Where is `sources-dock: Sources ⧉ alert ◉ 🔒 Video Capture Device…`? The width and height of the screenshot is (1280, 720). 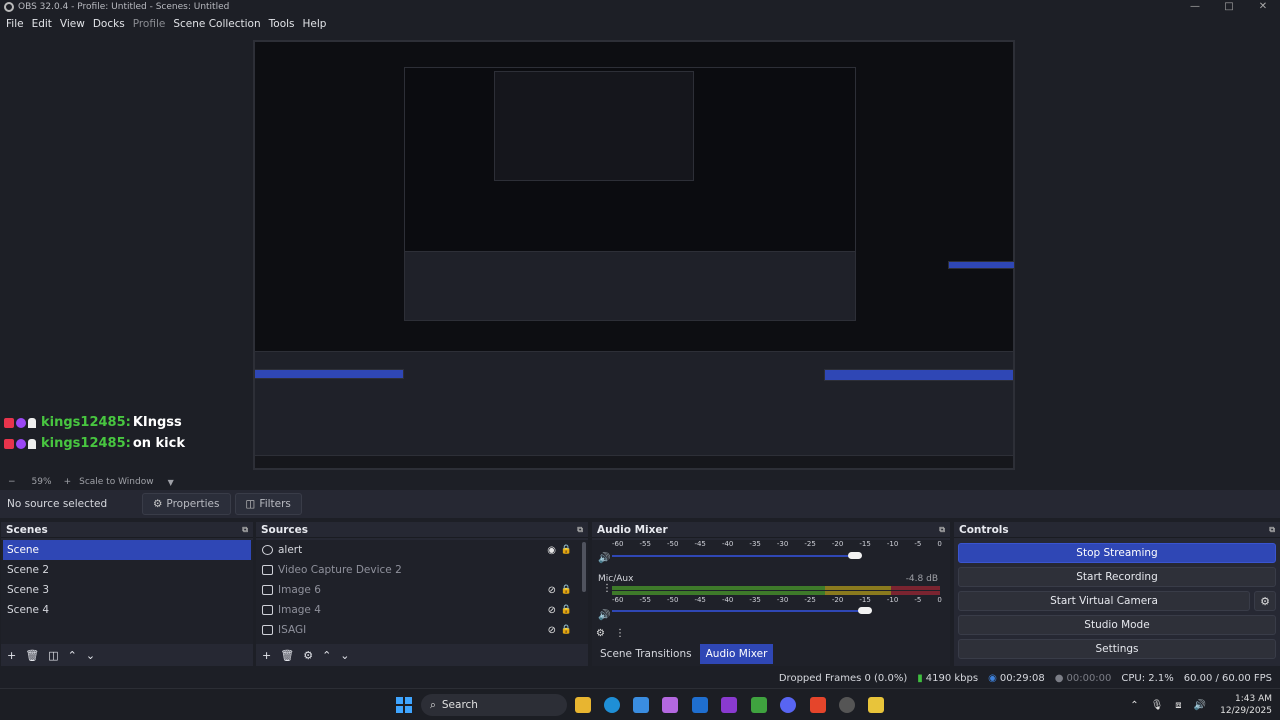 sources-dock: Sources ⧉ alert ◉ 🔒 Video Capture Device… is located at coordinates (422, 594).